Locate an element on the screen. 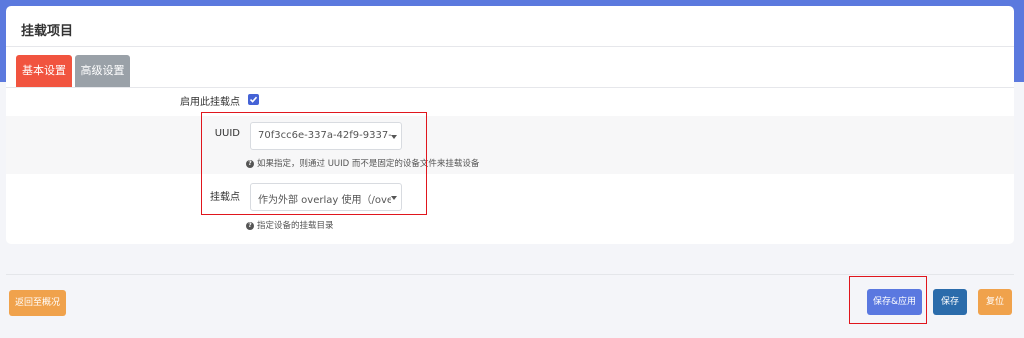  tab-advanced-settings: 高级设置 is located at coordinates (102, 71).